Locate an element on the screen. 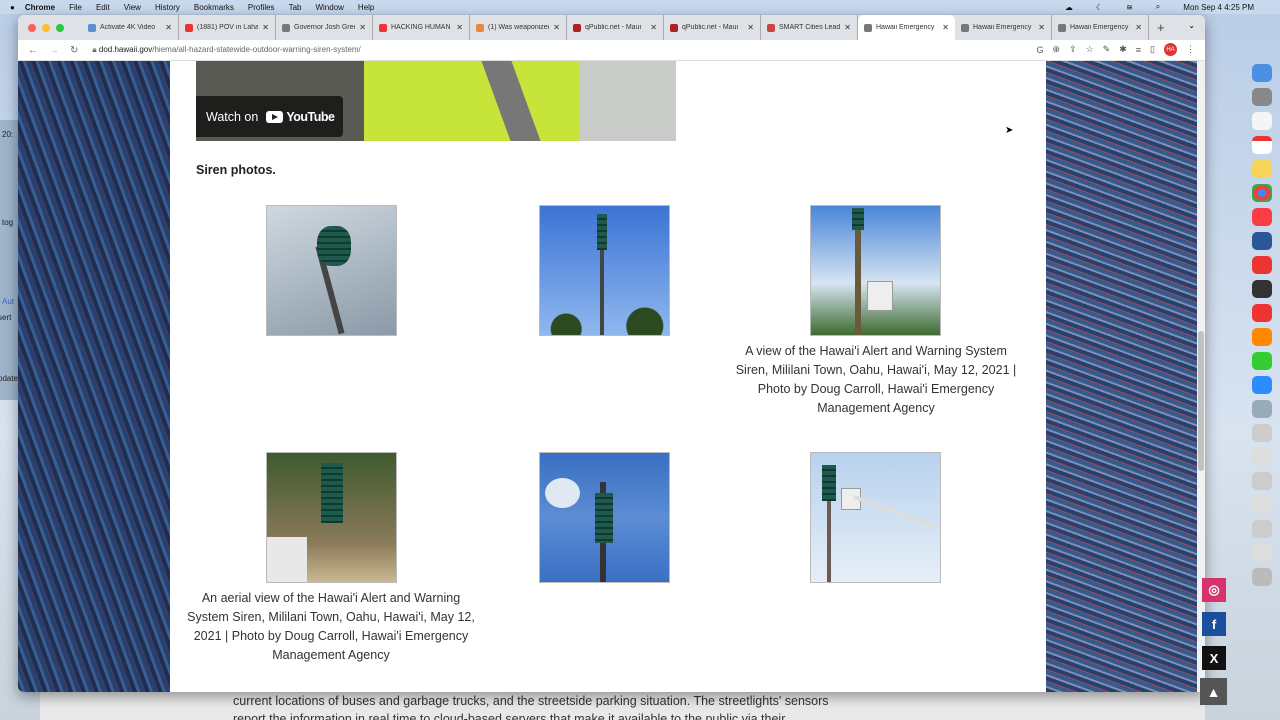  notes-icon is located at coordinates (1262, 169).